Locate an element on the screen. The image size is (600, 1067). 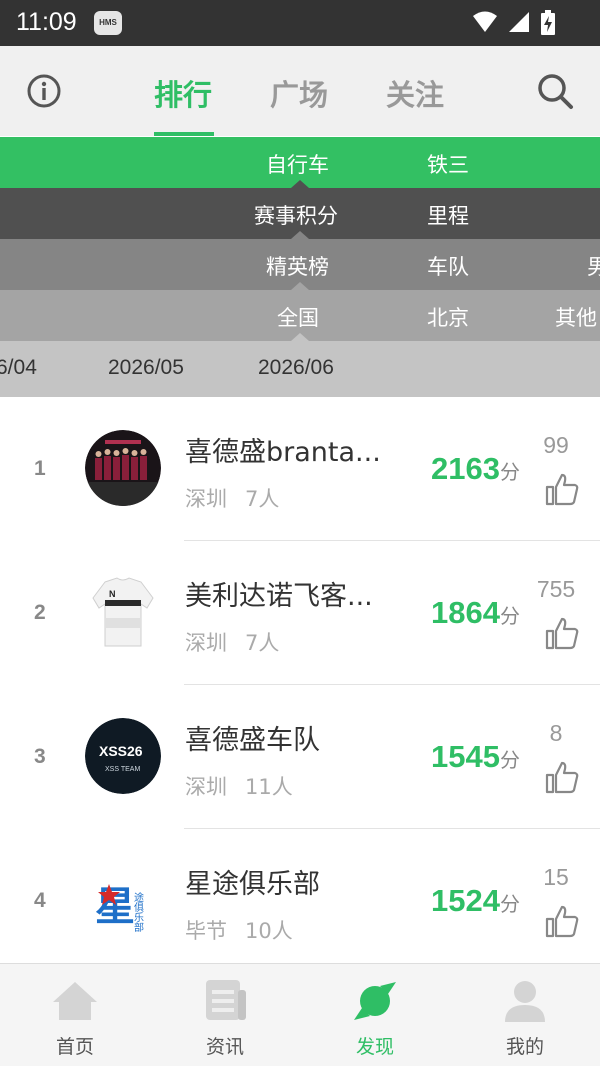
team-avatar: 星 途俱乐部 is located at coordinates (123, 900).